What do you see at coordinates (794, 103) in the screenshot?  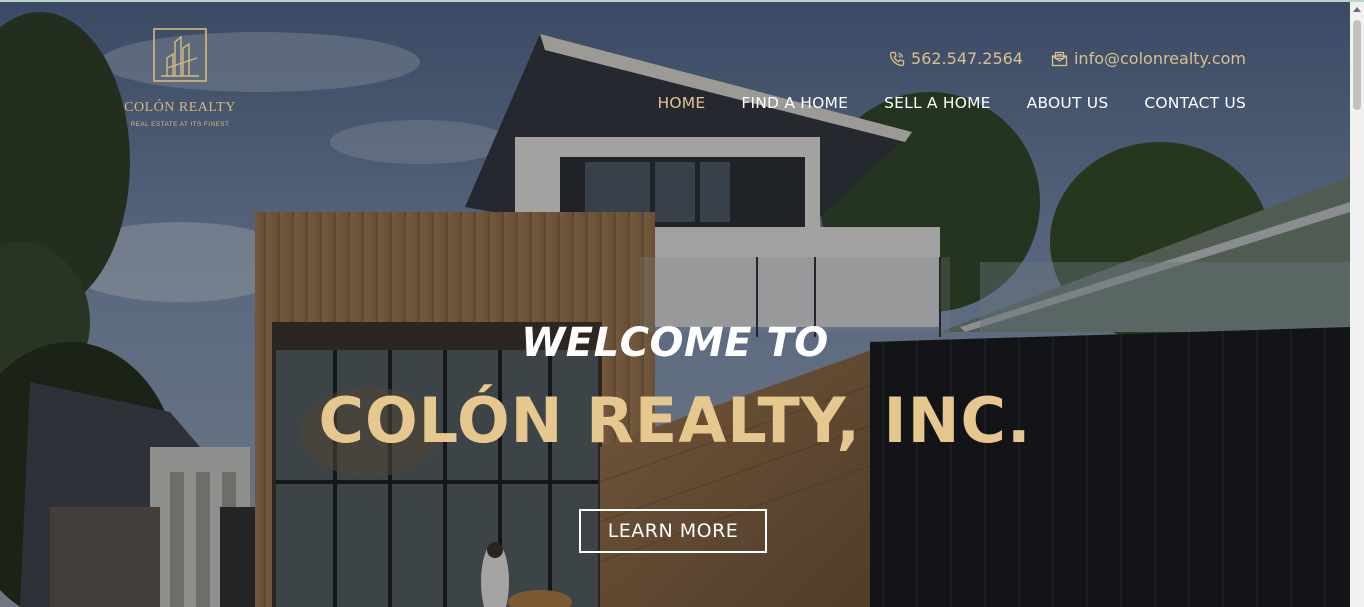 I see `nav-find-a-home: FIND A HOME` at bounding box center [794, 103].